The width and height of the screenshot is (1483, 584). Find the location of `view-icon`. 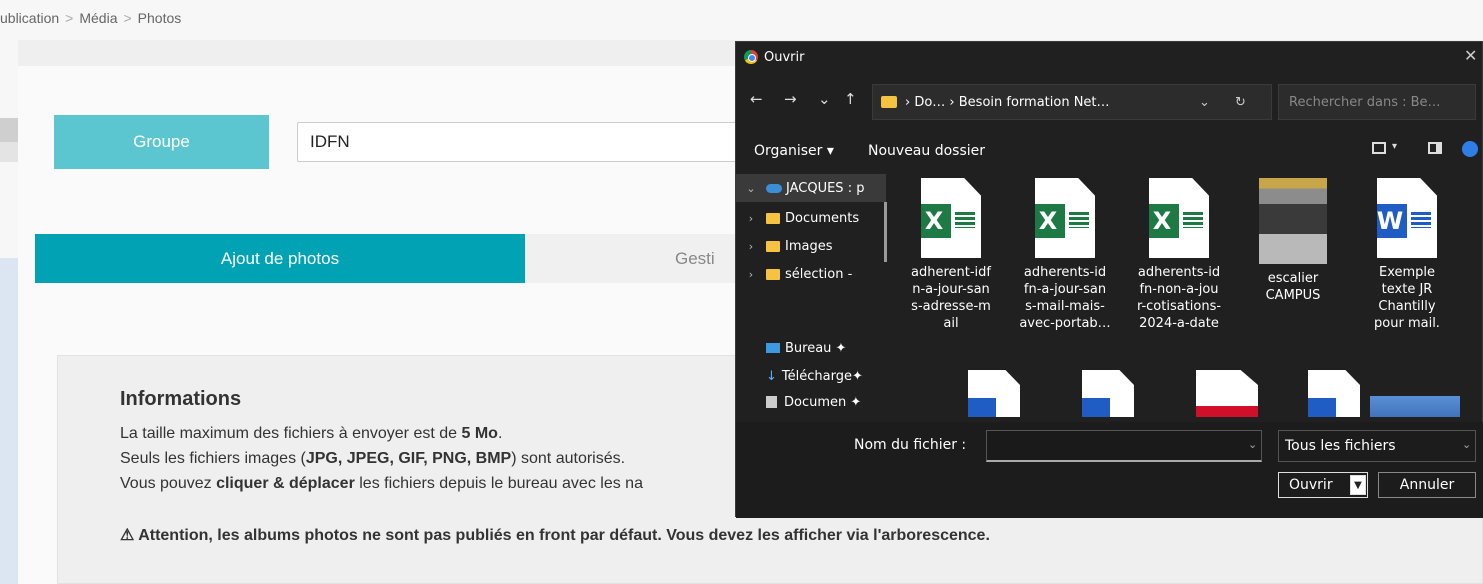

view-icon is located at coordinates (1379, 148).